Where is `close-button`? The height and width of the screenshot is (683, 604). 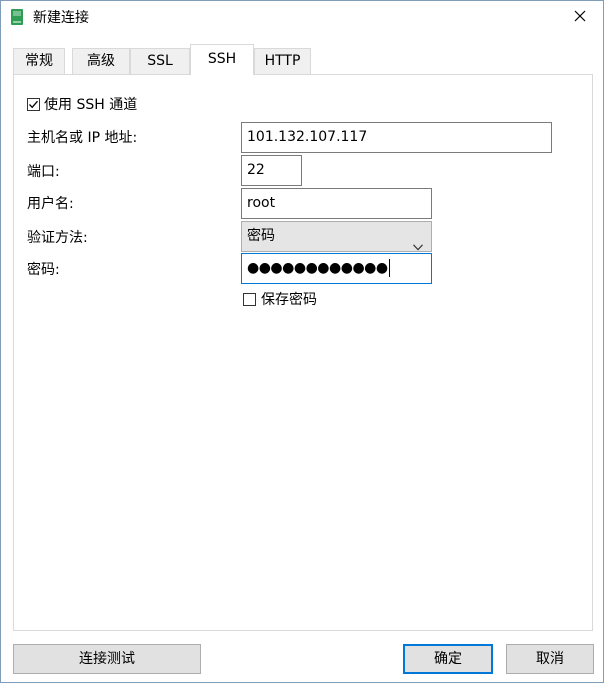
close-button is located at coordinates (580, 17).